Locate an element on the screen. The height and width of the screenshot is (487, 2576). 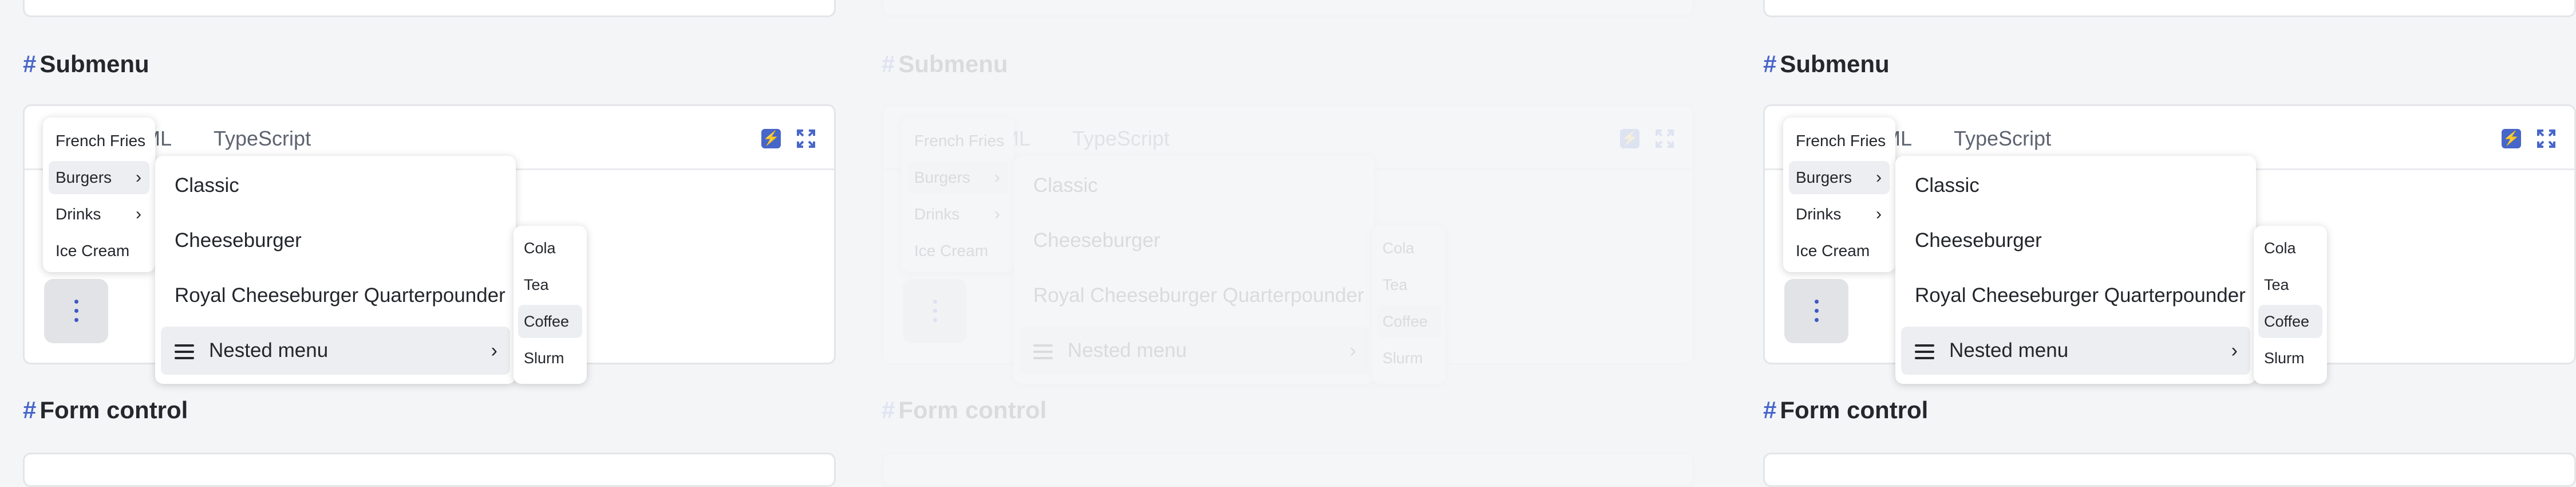
menu-item-label: Drinks is located at coordinates (78, 214).